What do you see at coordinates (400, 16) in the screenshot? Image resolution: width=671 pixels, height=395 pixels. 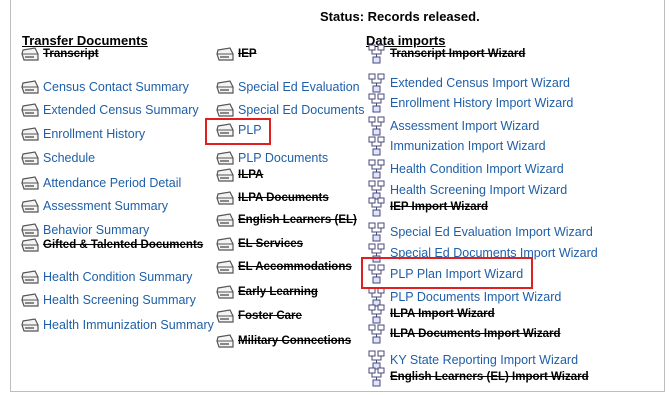 I see `status-text: Status: Records released.` at bounding box center [400, 16].